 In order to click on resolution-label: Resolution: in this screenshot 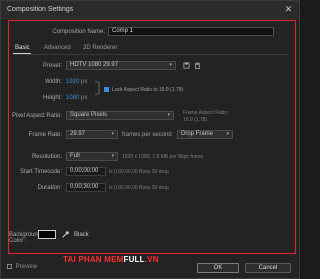, I will do `click(46, 157)`.